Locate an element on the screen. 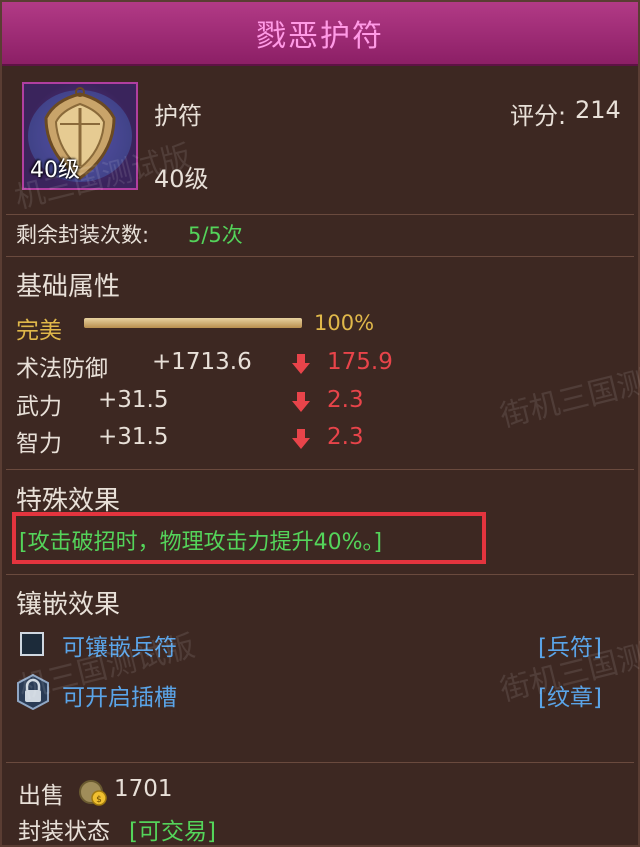 This screenshot has height=847, width=640. inlay-slot-checkbox is located at coordinates (32, 644).